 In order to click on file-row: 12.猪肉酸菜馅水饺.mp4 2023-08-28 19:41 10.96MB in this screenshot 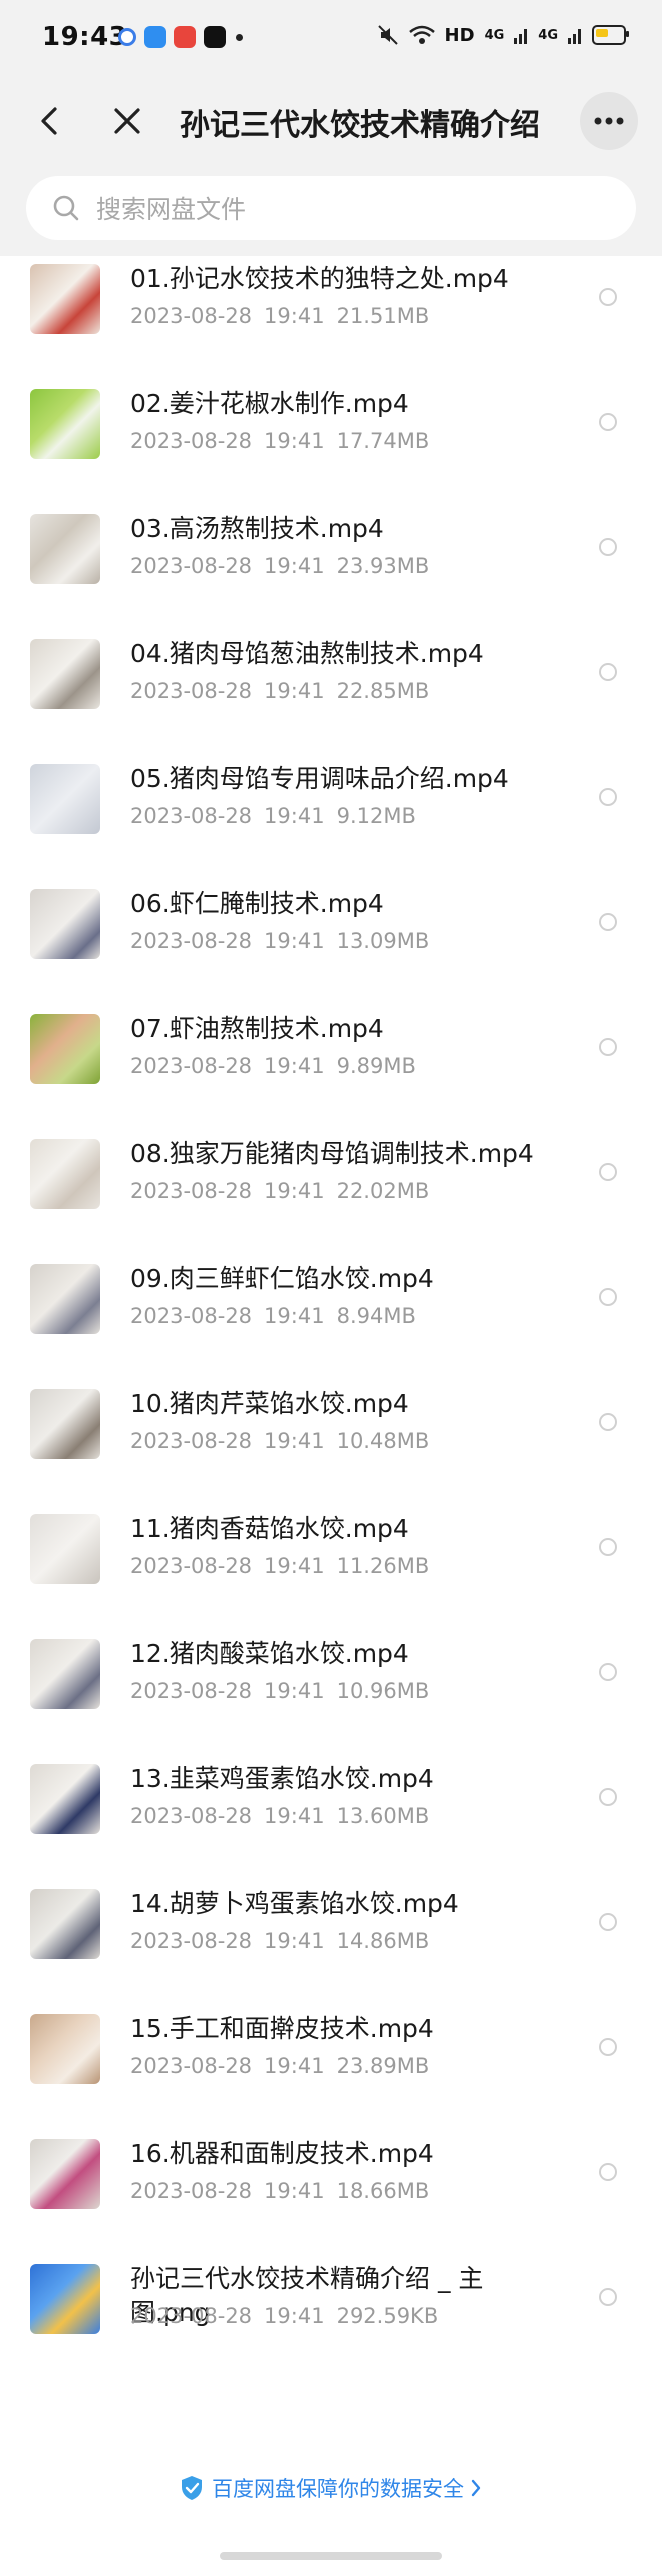, I will do `click(331, 1693)`.